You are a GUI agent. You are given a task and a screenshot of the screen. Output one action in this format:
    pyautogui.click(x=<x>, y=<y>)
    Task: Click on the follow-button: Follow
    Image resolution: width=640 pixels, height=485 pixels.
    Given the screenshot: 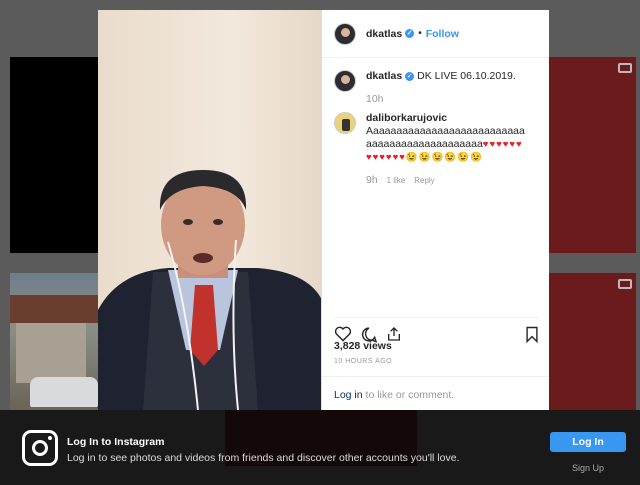 What is the action you would take?
    pyautogui.click(x=442, y=34)
    